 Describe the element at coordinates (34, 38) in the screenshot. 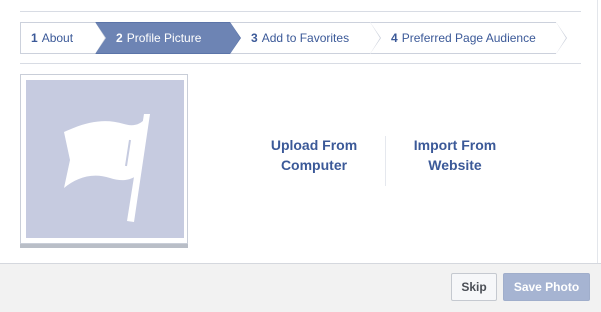

I see `step-number: 1` at that location.